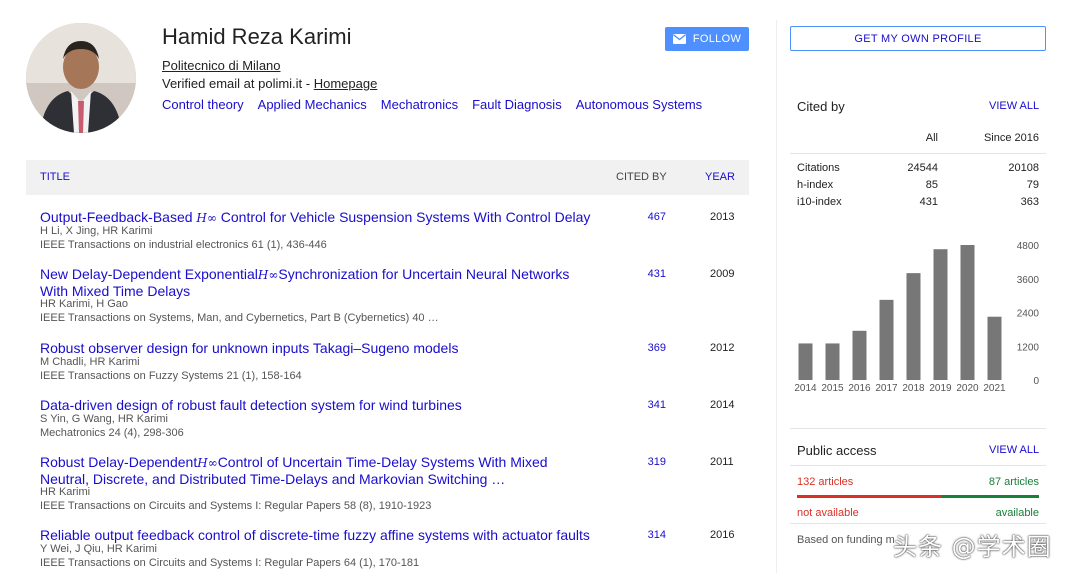 The image size is (1080, 573). Describe the element at coordinates (1032, 185) in the screenshot. I see `stat-since: 79` at that location.